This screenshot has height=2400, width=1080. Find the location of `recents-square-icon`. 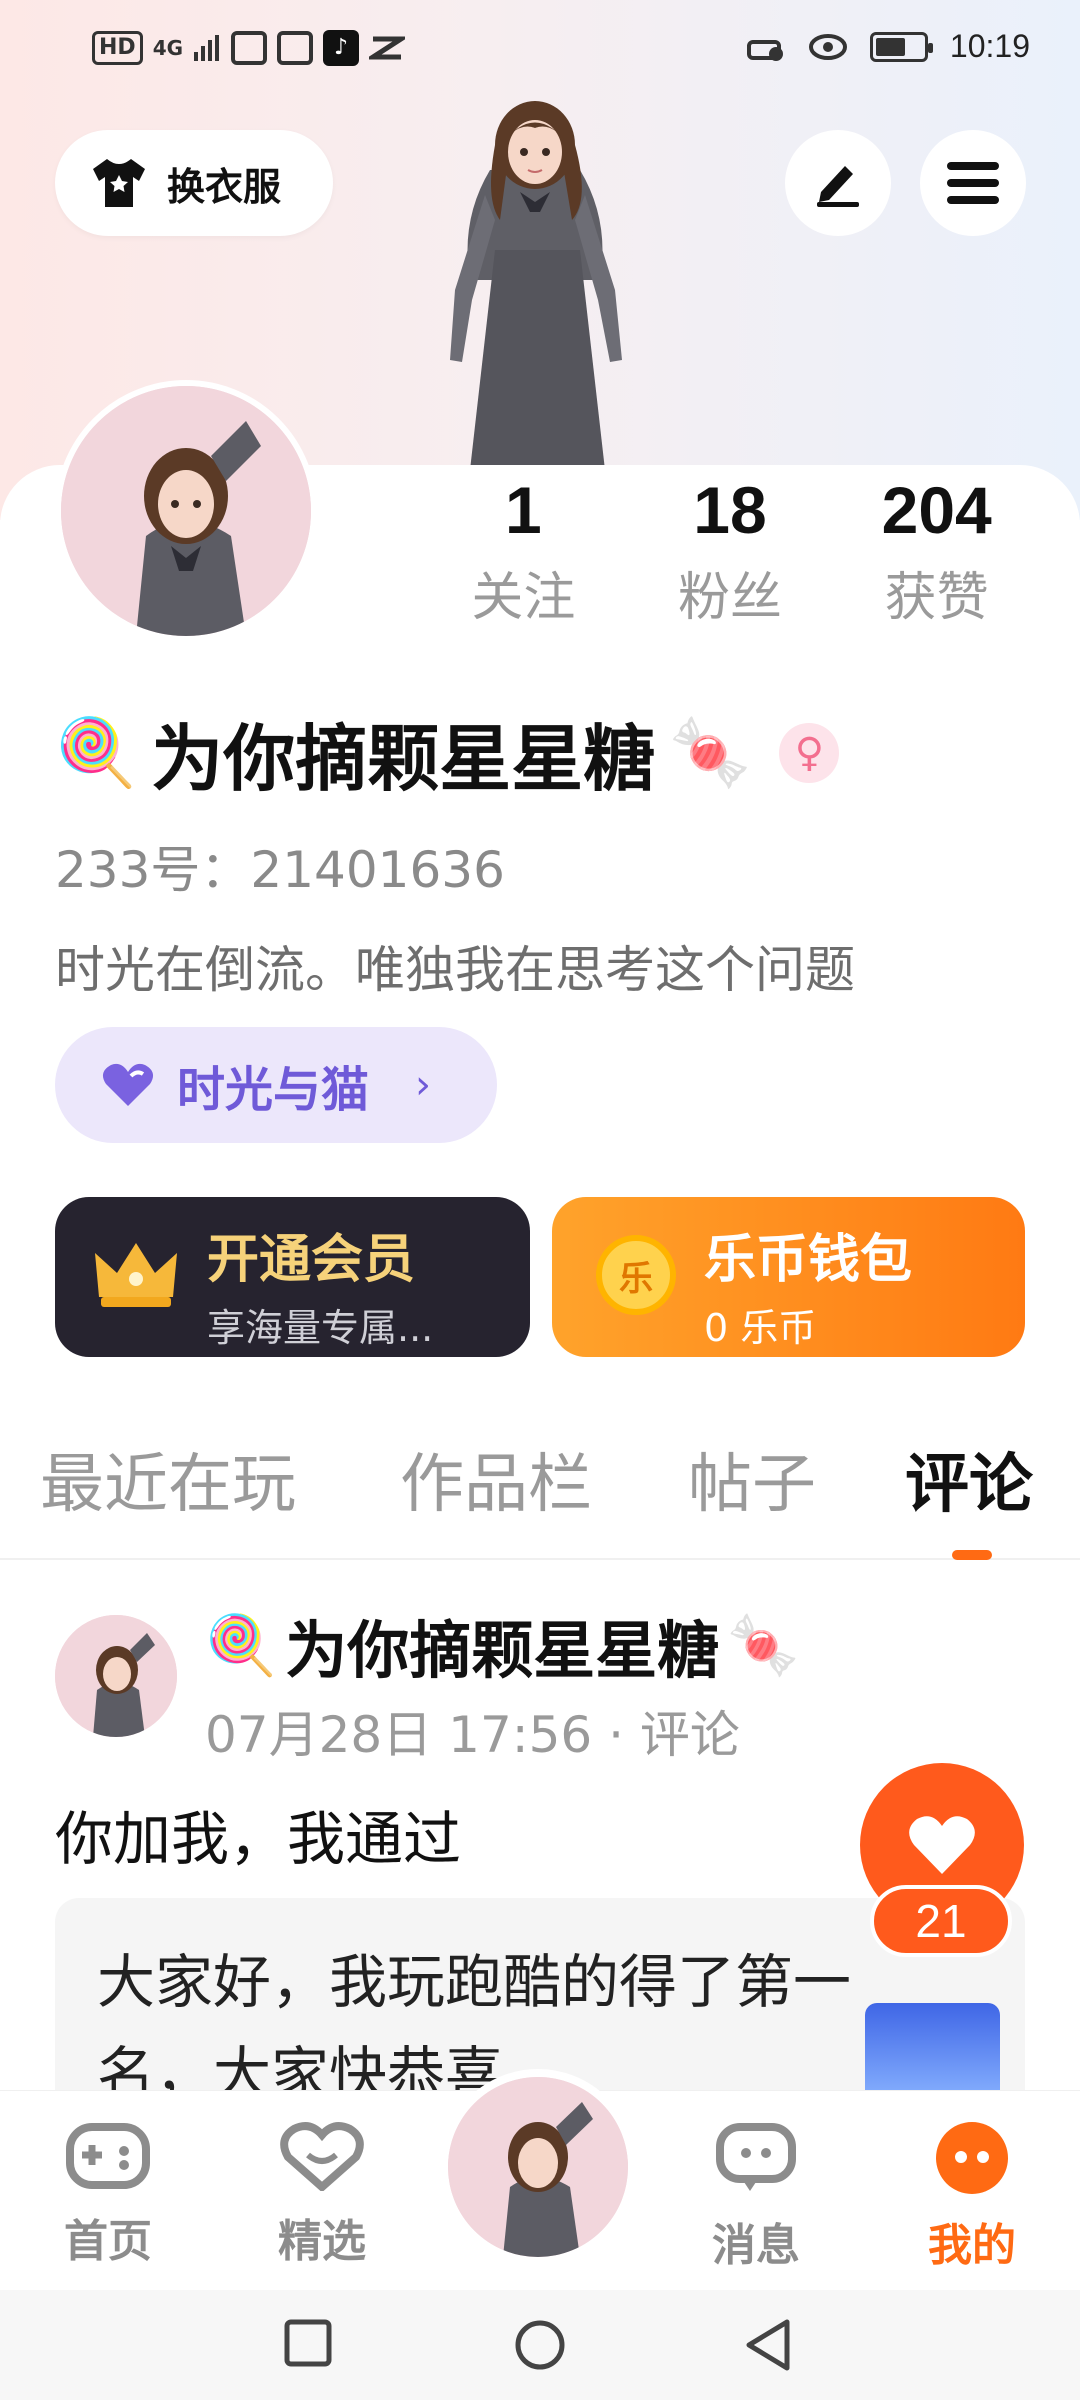

recents-square-icon is located at coordinates (308, 2343).